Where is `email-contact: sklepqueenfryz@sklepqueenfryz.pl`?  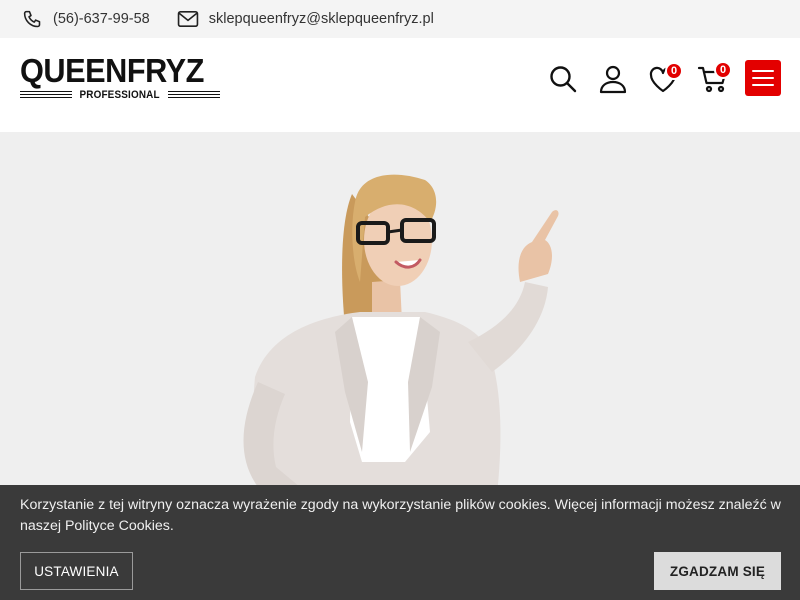
email-contact: sklepqueenfryz@sklepqueenfryz.pl is located at coordinates (305, 19).